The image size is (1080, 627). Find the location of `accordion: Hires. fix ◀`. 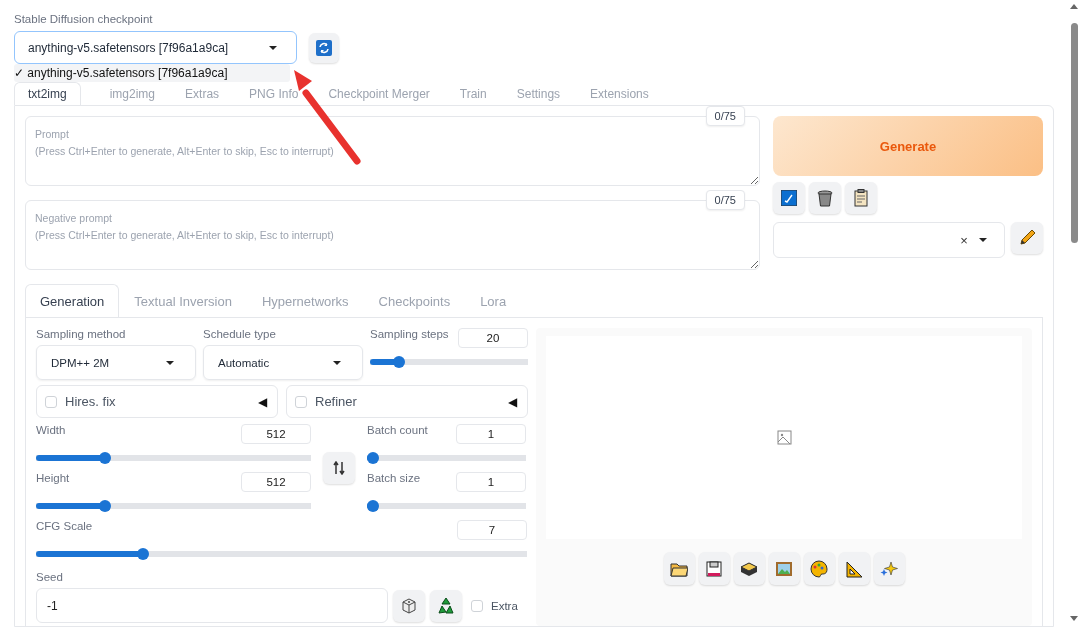

accordion: Hires. fix ◀ is located at coordinates (157, 401).